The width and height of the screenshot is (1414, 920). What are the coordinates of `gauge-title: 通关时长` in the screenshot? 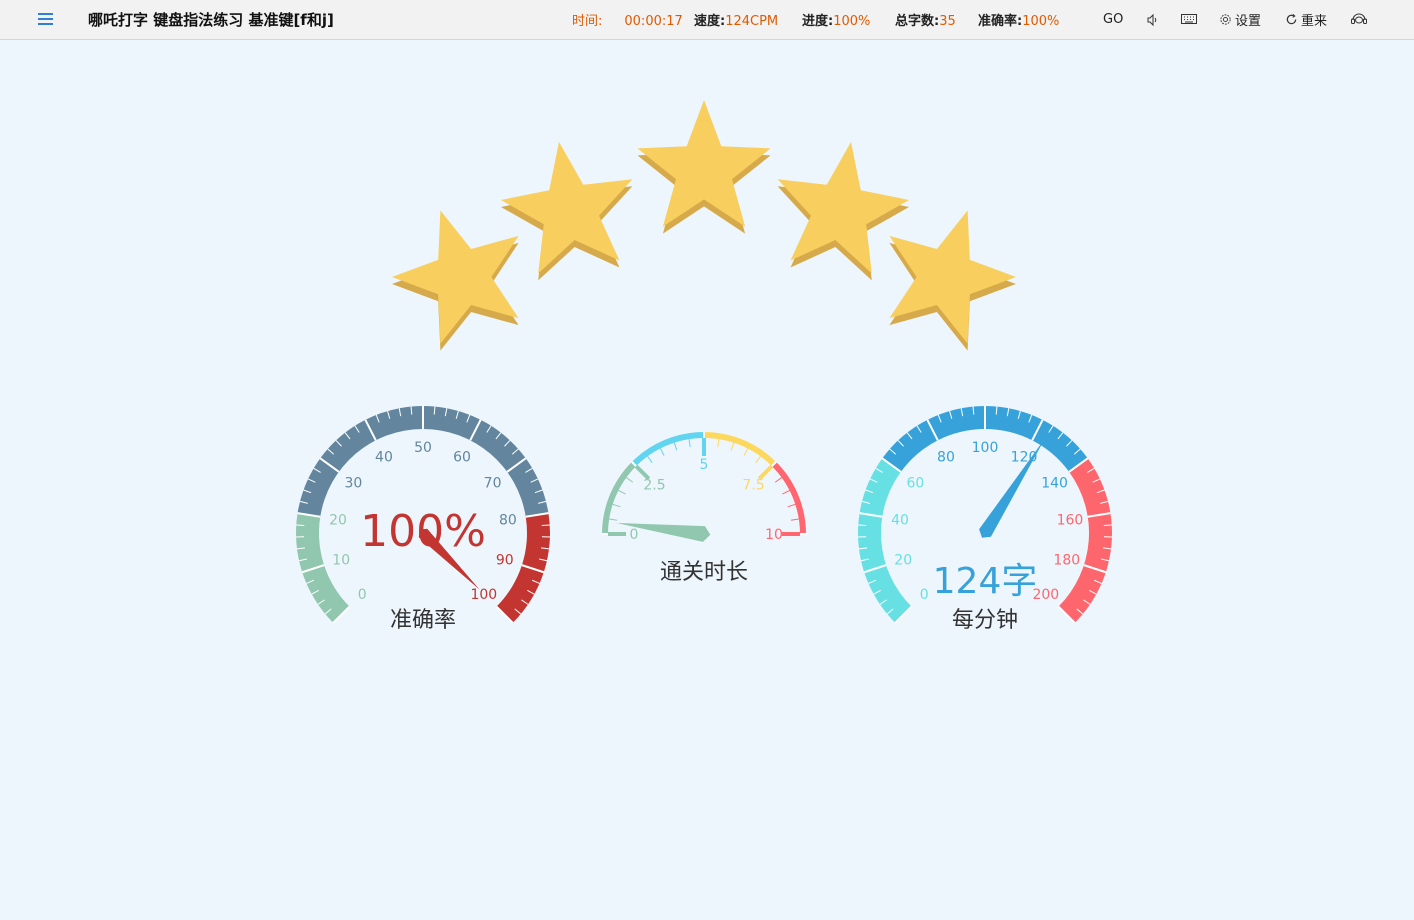 It's located at (704, 572).